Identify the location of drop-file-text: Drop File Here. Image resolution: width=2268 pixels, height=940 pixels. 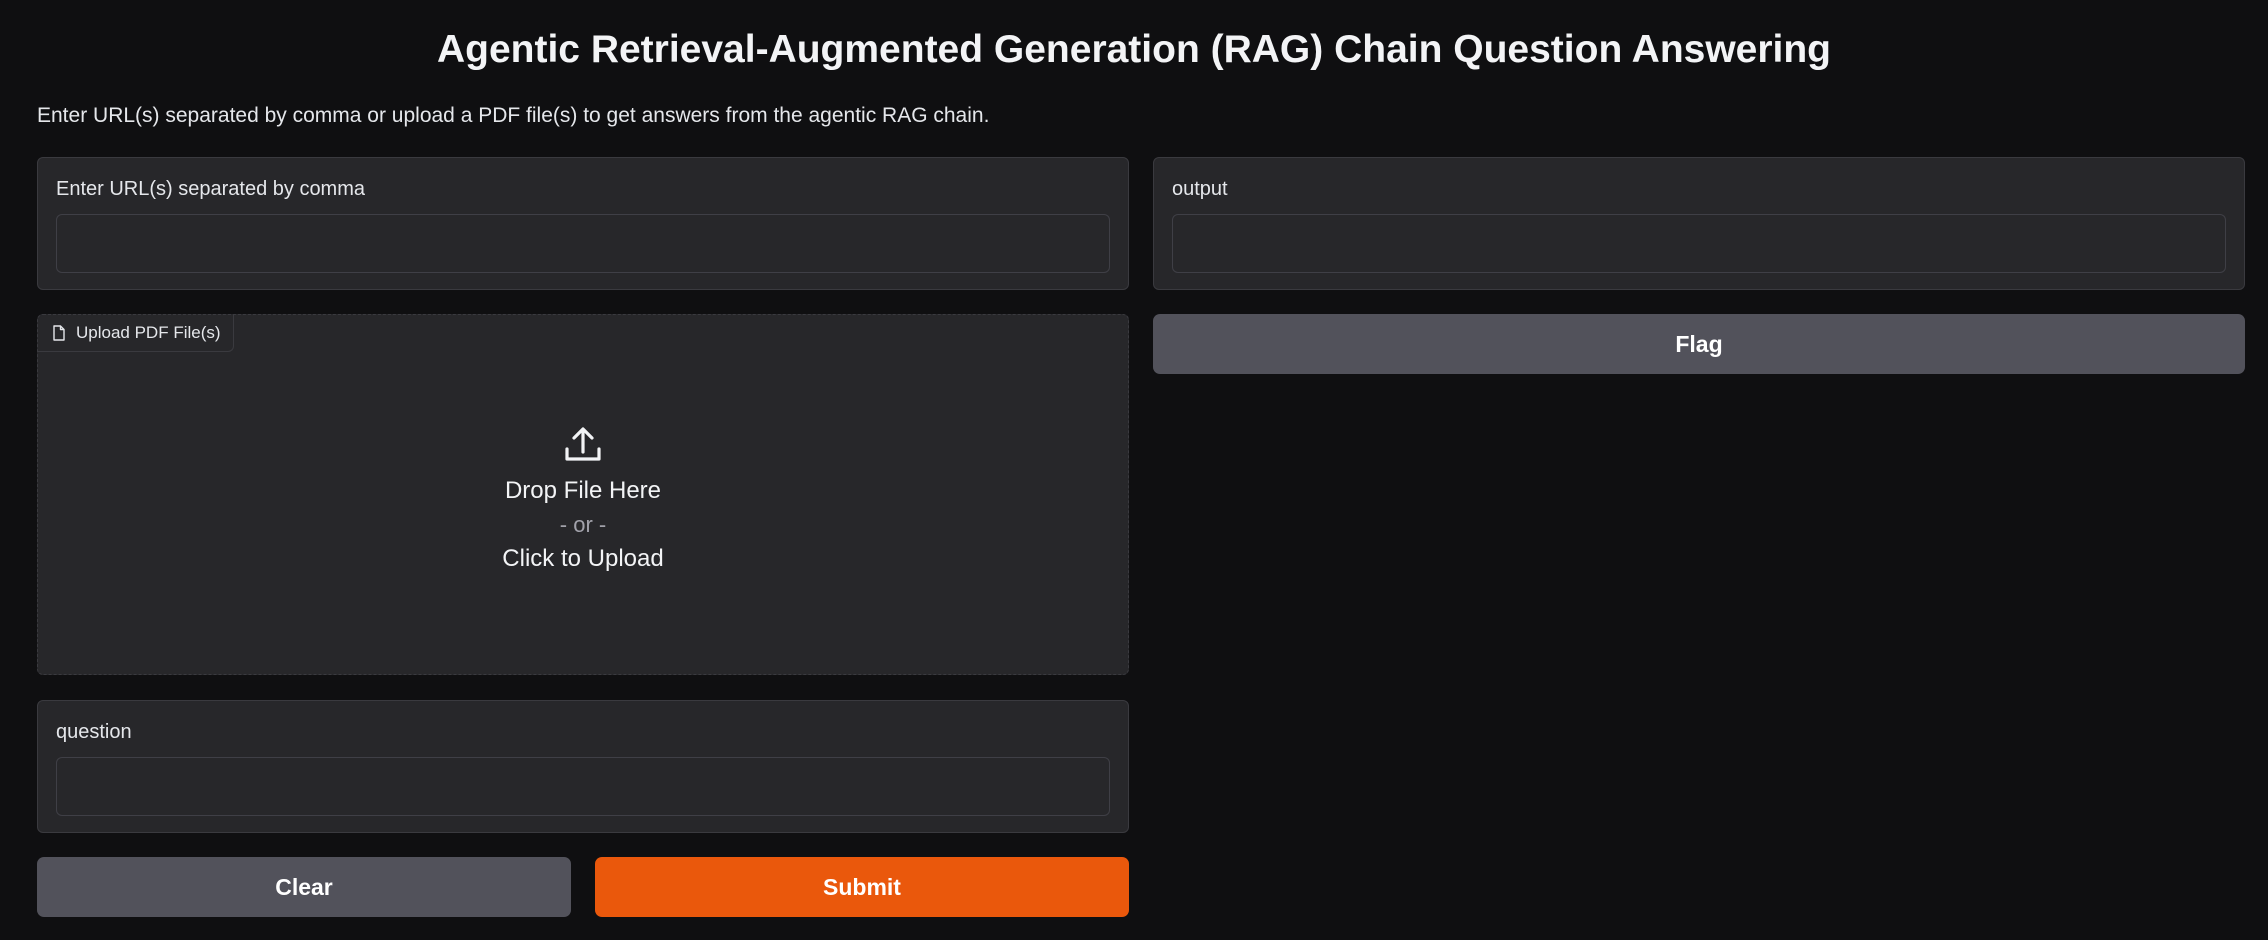
(583, 490).